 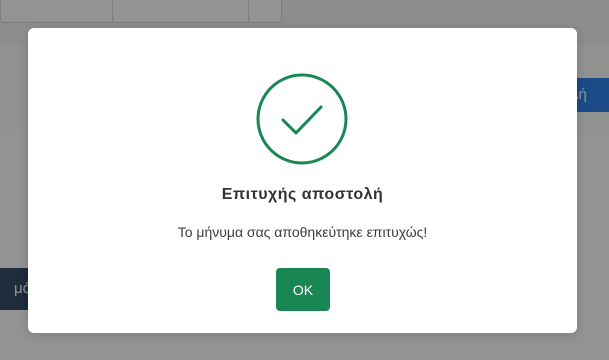 I want to click on dialog-message: Το μήνυμα σας αποθηκεύτηκε επιτυχώς!, so click(x=302, y=232).